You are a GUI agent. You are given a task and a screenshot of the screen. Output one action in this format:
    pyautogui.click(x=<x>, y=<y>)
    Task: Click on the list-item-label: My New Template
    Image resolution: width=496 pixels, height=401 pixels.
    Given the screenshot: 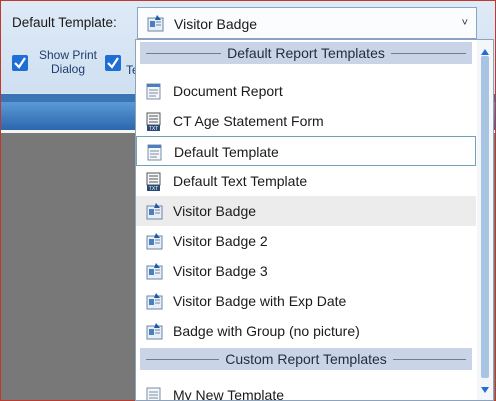 What is the action you would take?
    pyautogui.click(x=229, y=394)
    